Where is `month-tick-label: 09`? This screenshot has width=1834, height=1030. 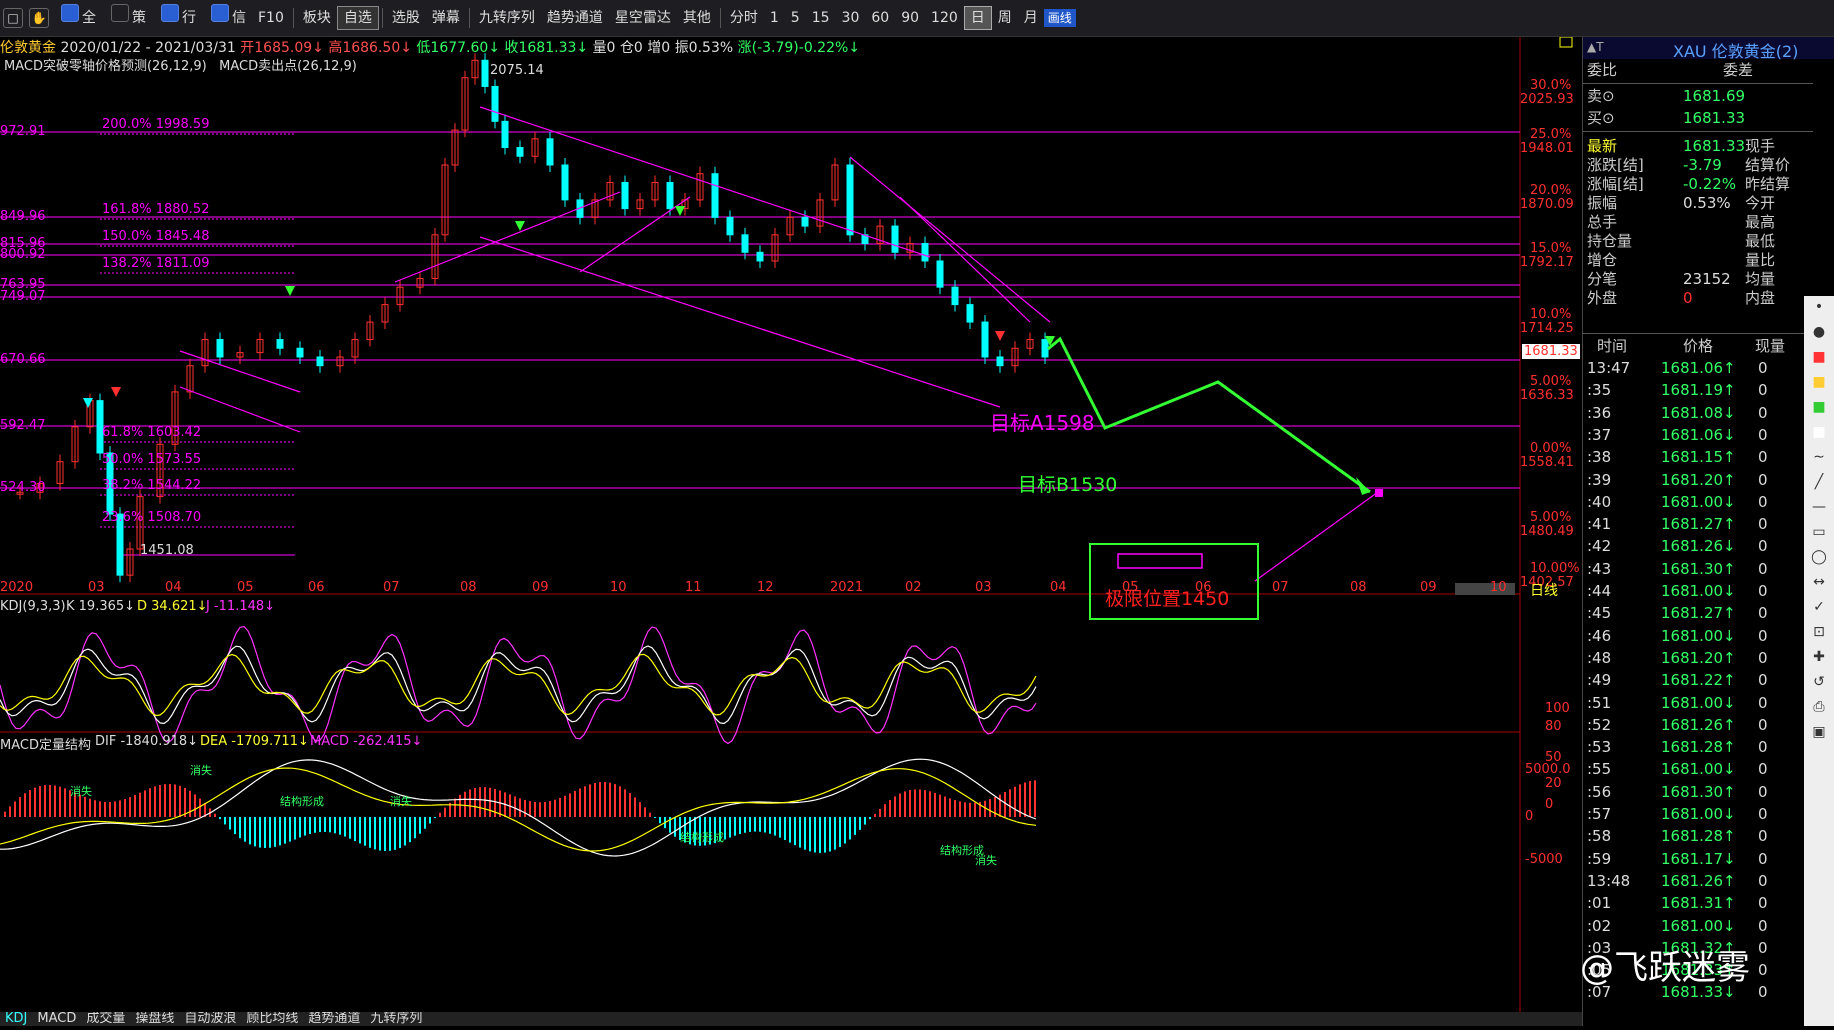
month-tick-label: 09 is located at coordinates (540, 587).